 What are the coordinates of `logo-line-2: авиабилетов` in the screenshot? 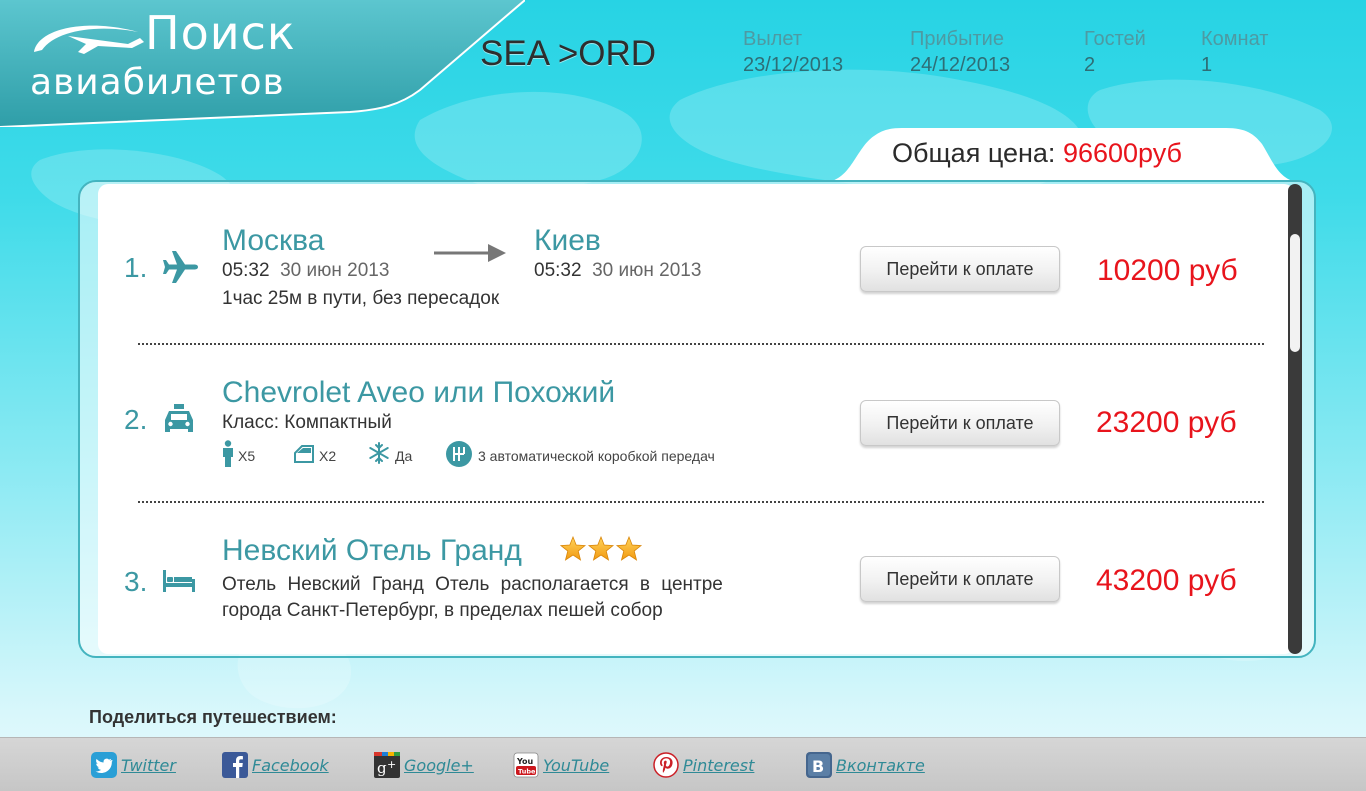 It's located at (157, 82).